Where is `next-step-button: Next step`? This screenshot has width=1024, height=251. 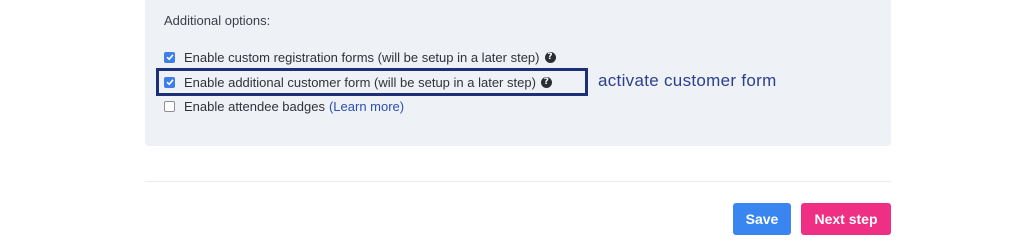 next-step-button: Next step is located at coordinates (846, 219).